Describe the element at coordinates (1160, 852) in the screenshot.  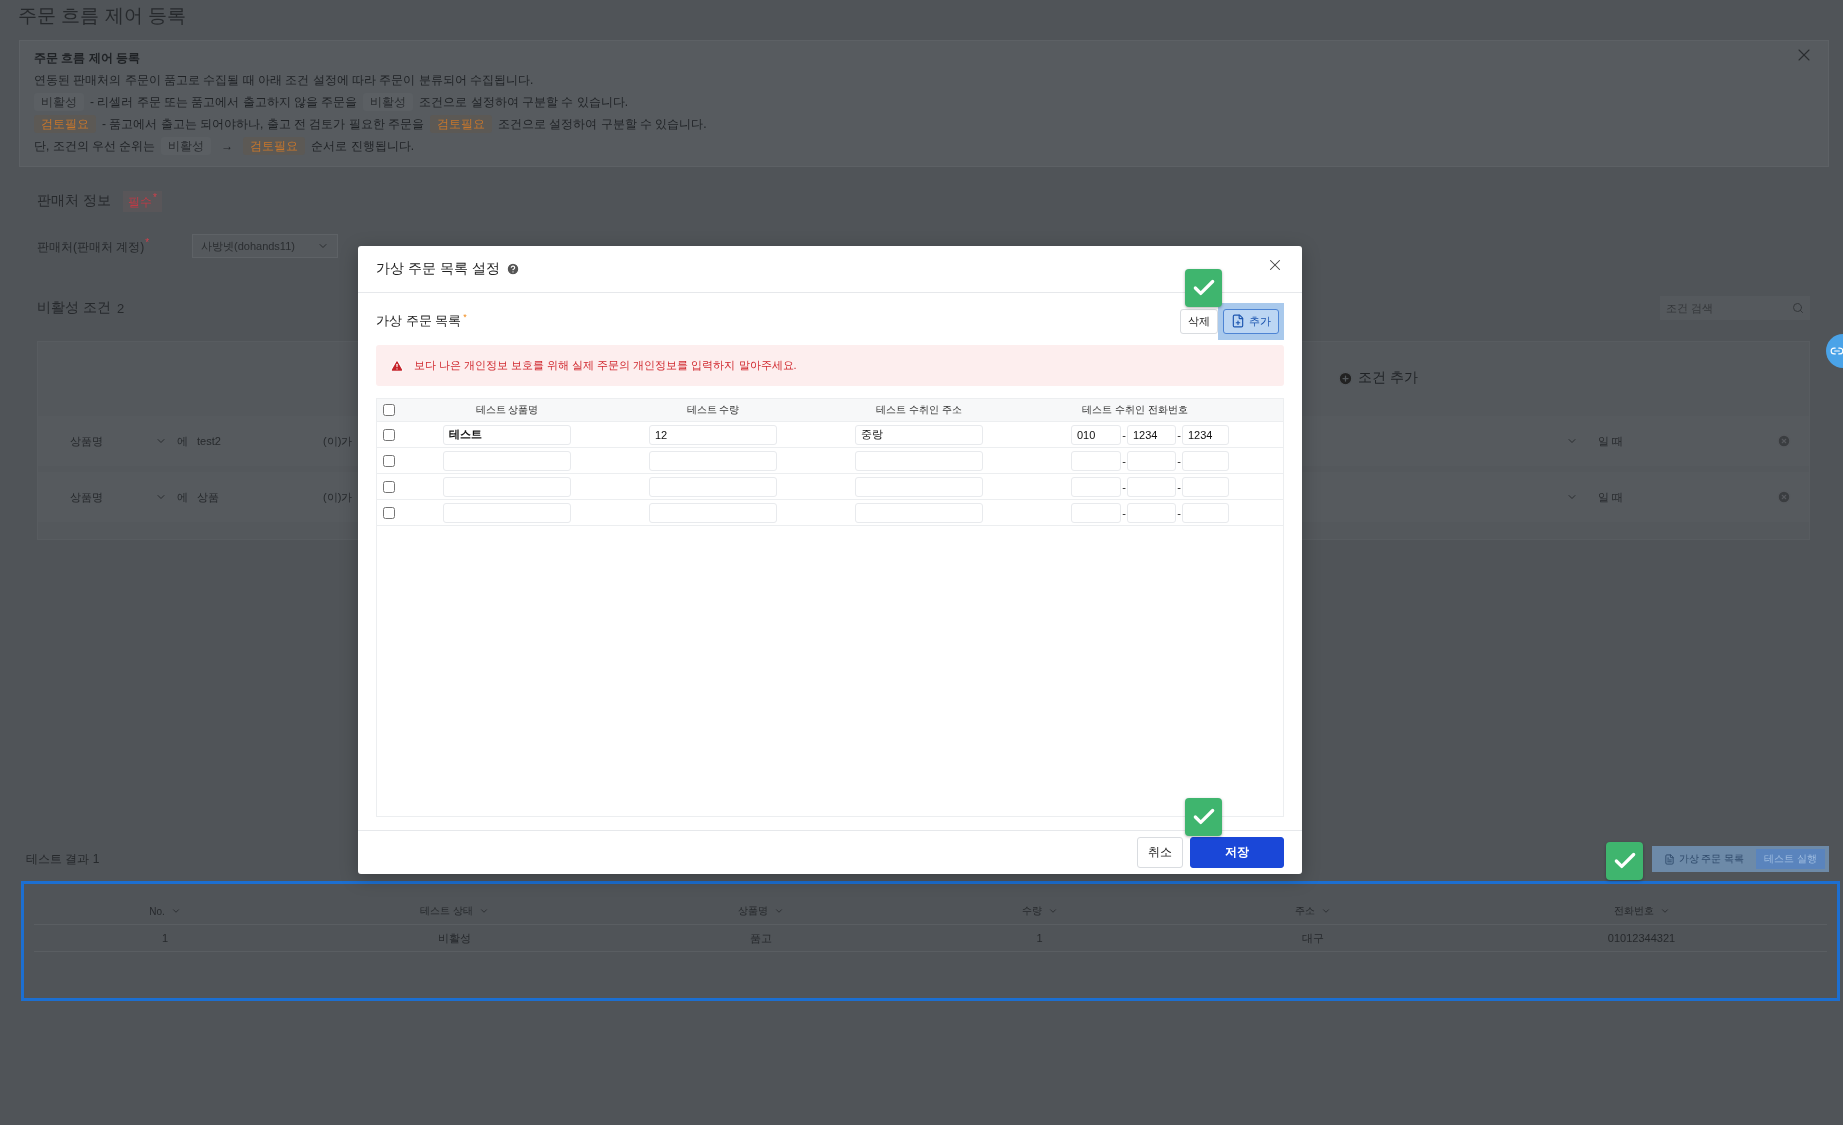
I see `cancel-button: 취소` at that location.